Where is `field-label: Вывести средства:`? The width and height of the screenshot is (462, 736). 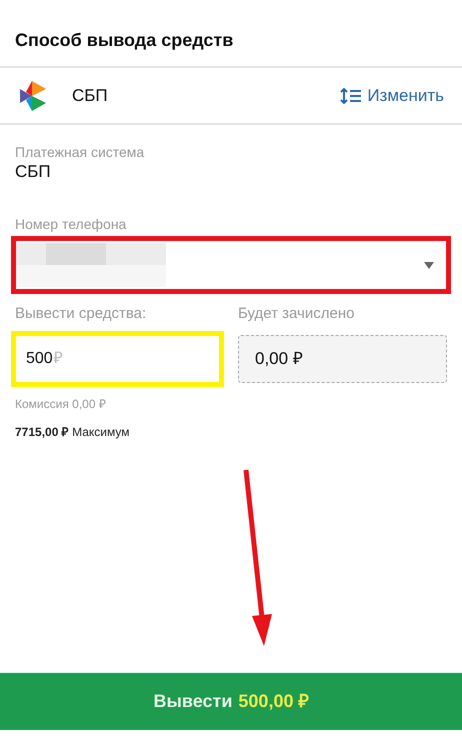
field-label: Вывести средства: is located at coordinates (81, 314).